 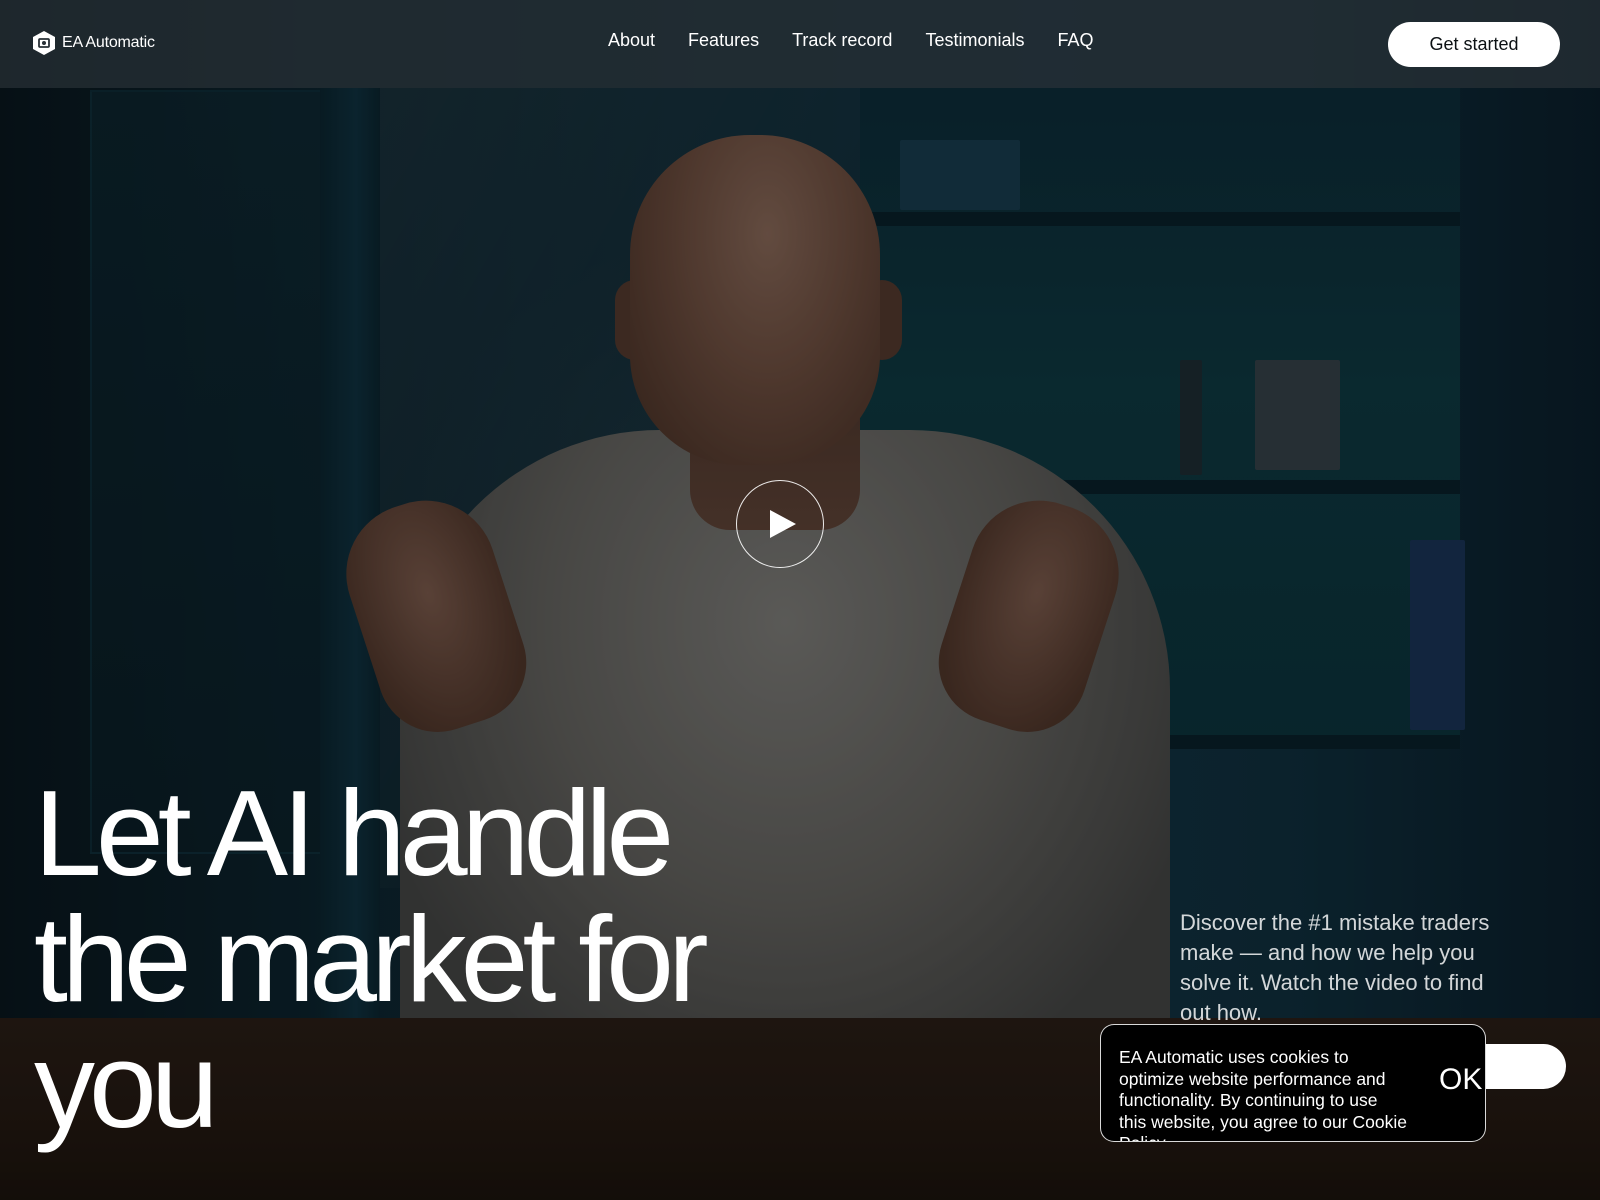 I want to click on nav-item-features: Features, so click(x=723, y=40).